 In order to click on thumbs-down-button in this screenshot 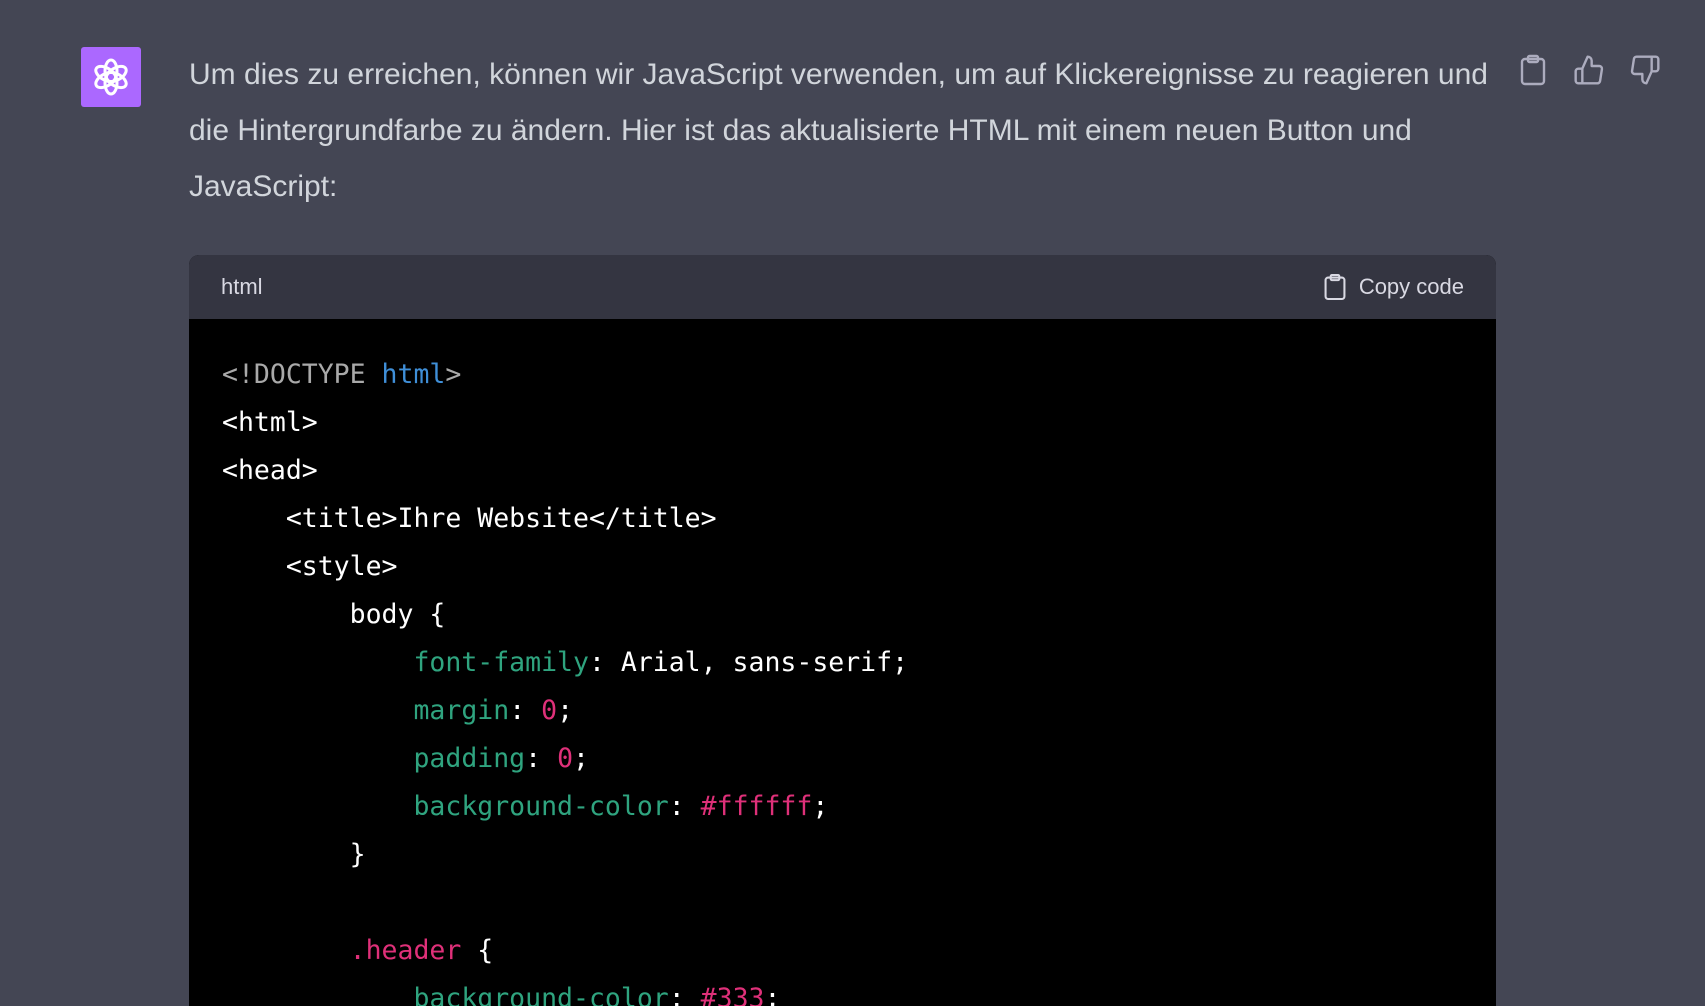, I will do `click(1645, 70)`.